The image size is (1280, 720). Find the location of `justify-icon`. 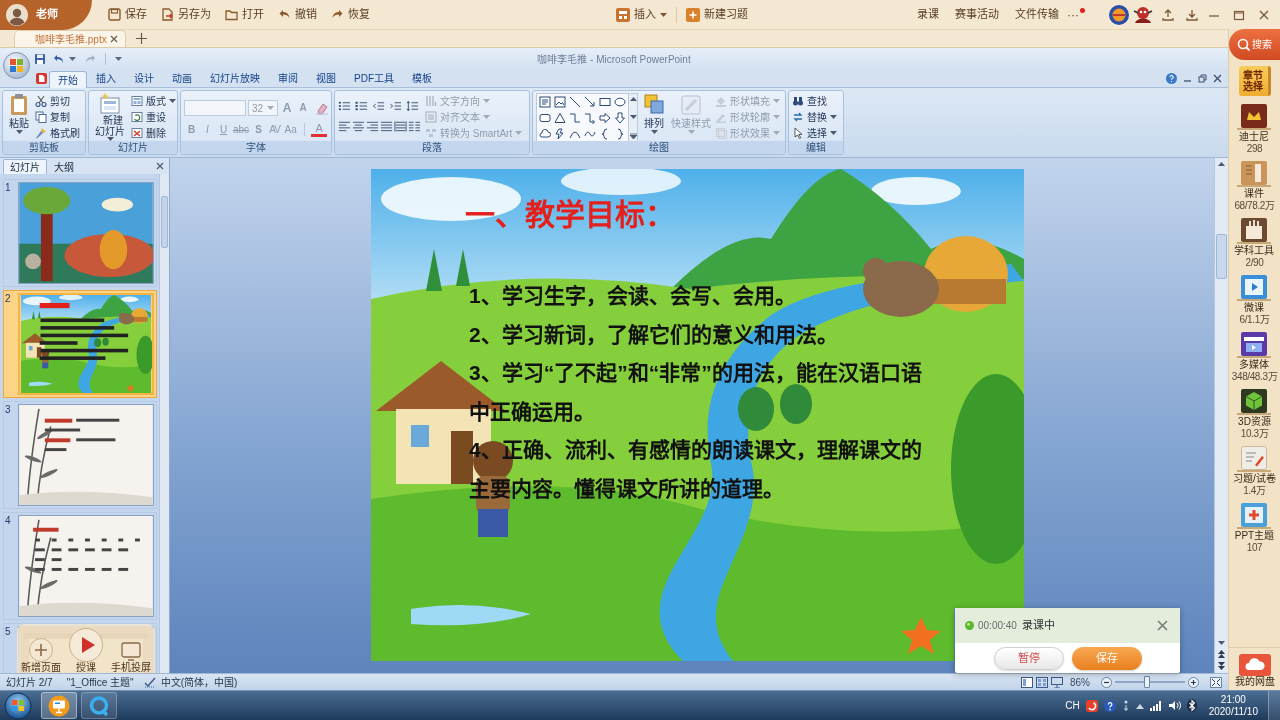

justify-icon is located at coordinates (386, 126).